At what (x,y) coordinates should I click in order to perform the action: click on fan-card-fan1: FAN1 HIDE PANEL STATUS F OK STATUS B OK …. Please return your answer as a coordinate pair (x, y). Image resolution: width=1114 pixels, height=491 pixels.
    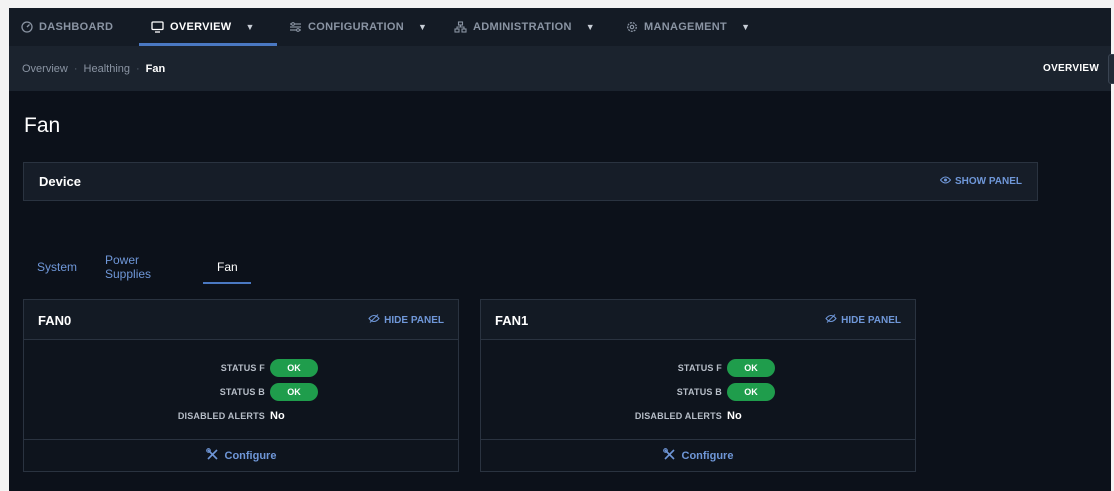
    Looking at the image, I should click on (698, 385).